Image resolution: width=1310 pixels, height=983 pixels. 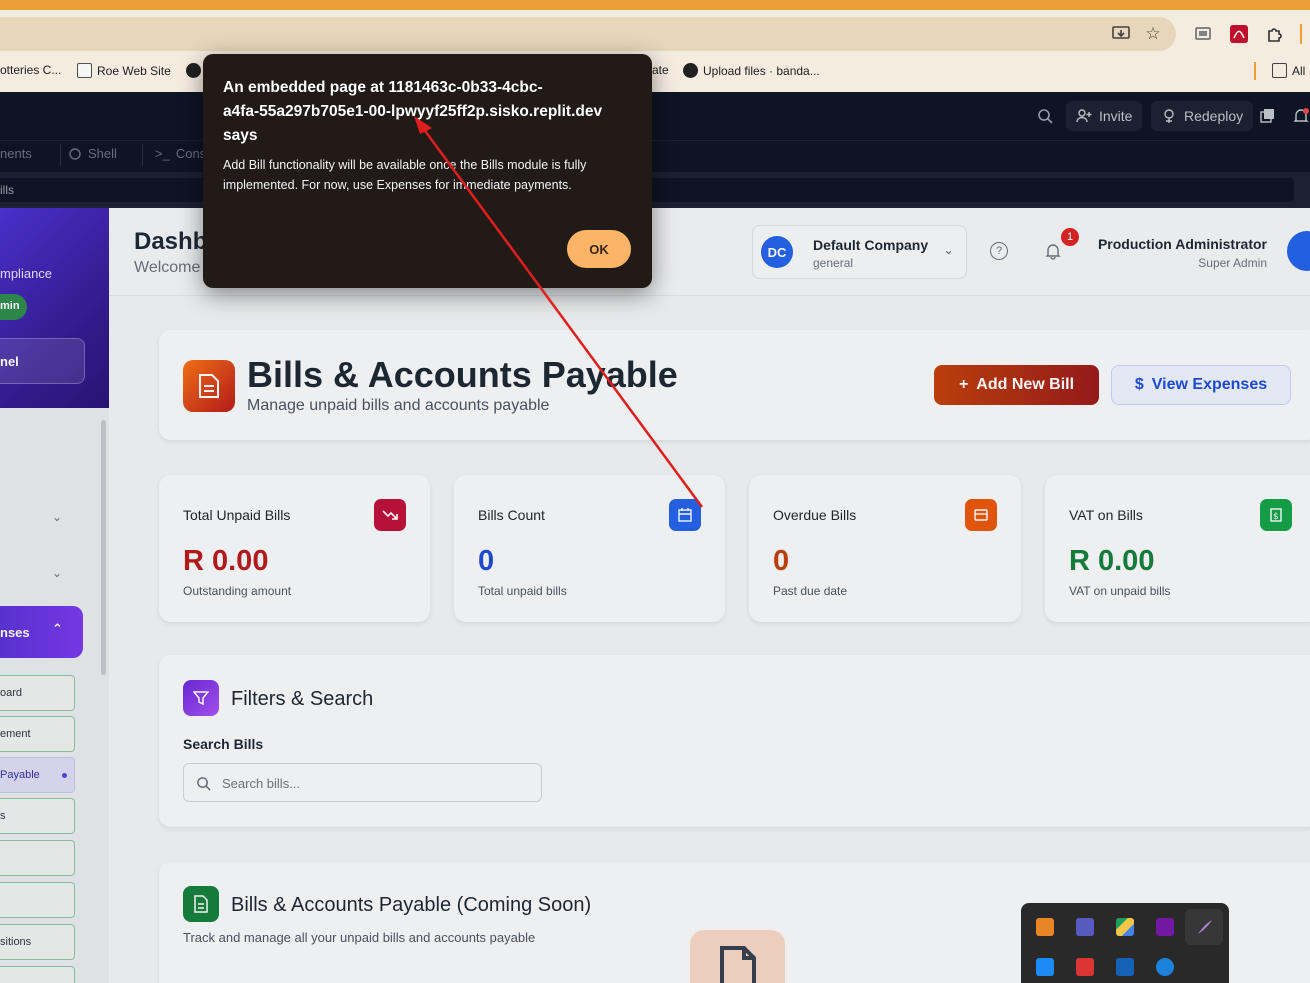 What do you see at coordinates (37, 816) in the screenshot?
I see `sidebar-item: s` at bounding box center [37, 816].